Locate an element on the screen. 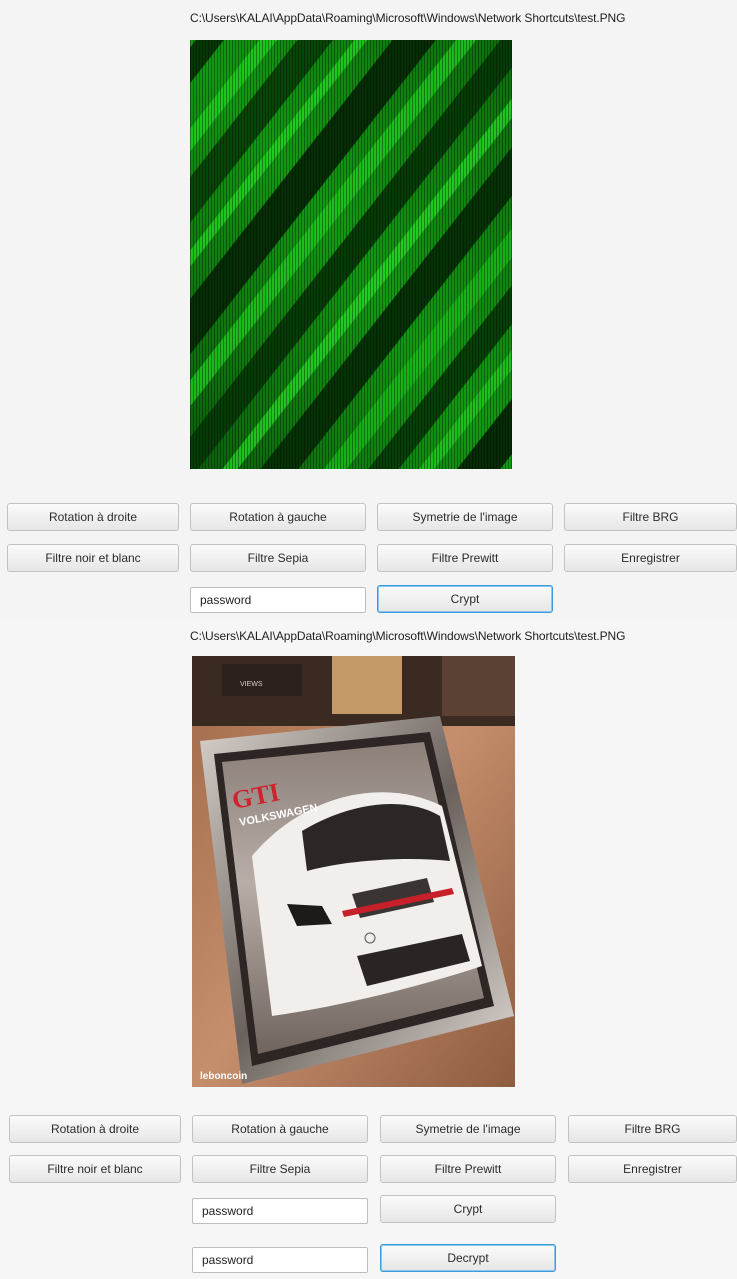  leboncoin-watermark: leboncoin is located at coordinates (223, 1076).